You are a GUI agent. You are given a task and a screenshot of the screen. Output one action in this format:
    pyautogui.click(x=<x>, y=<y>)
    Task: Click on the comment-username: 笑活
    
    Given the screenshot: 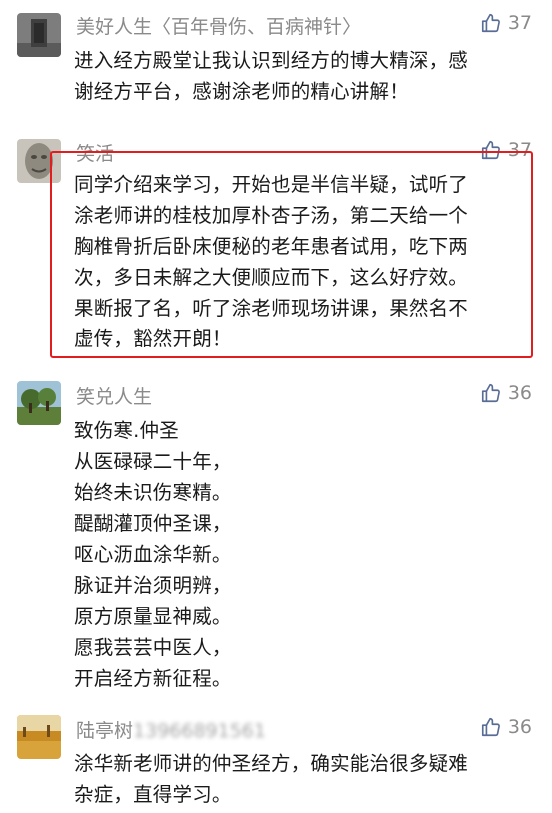 What is the action you would take?
    pyautogui.click(x=95, y=152)
    